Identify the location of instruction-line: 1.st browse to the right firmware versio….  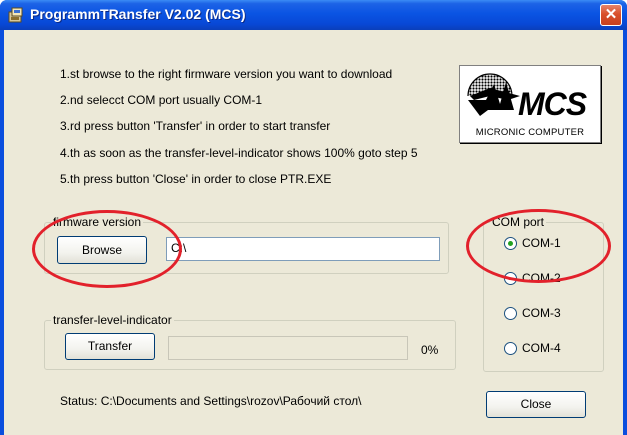
(226, 74).